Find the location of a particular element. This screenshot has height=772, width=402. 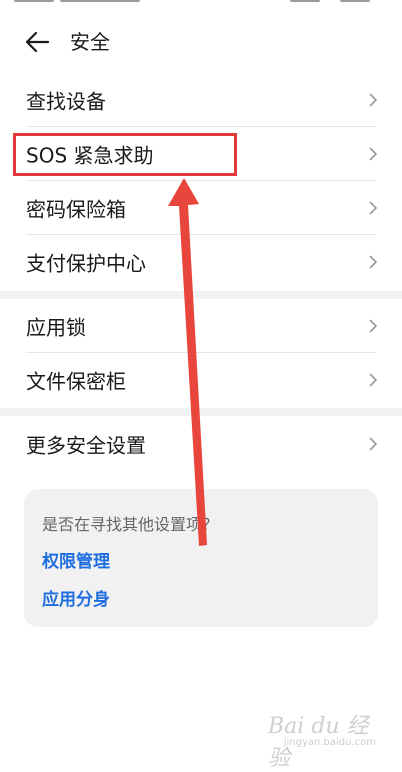

watermark-url: jingyan.baidu.com is located at coordinates (329, 742).